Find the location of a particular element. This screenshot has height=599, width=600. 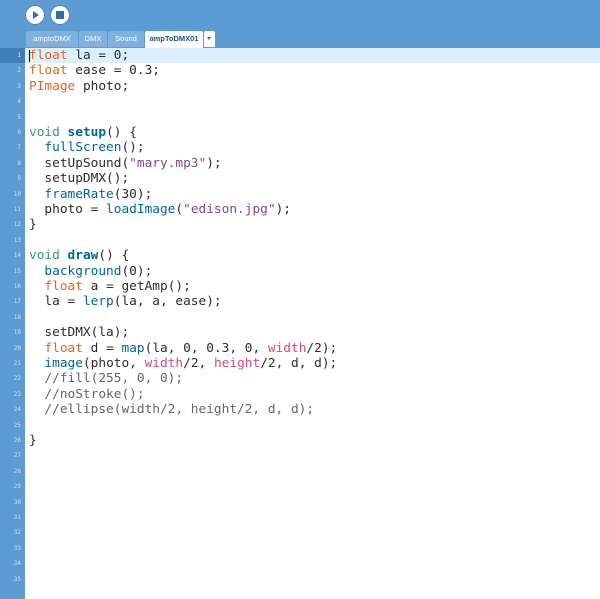

code-token: (la, a, ease); is located at coordinates (167, 302).